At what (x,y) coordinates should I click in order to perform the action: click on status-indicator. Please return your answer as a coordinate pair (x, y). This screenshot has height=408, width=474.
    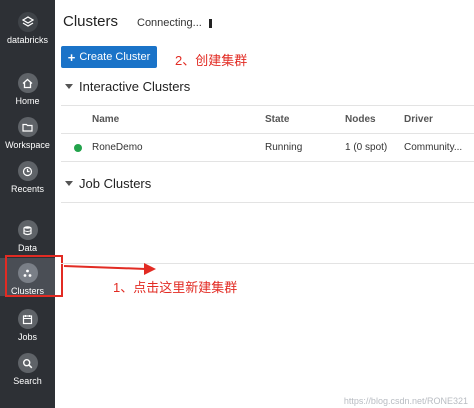
    Looking at the image, I should click on (210, 23).